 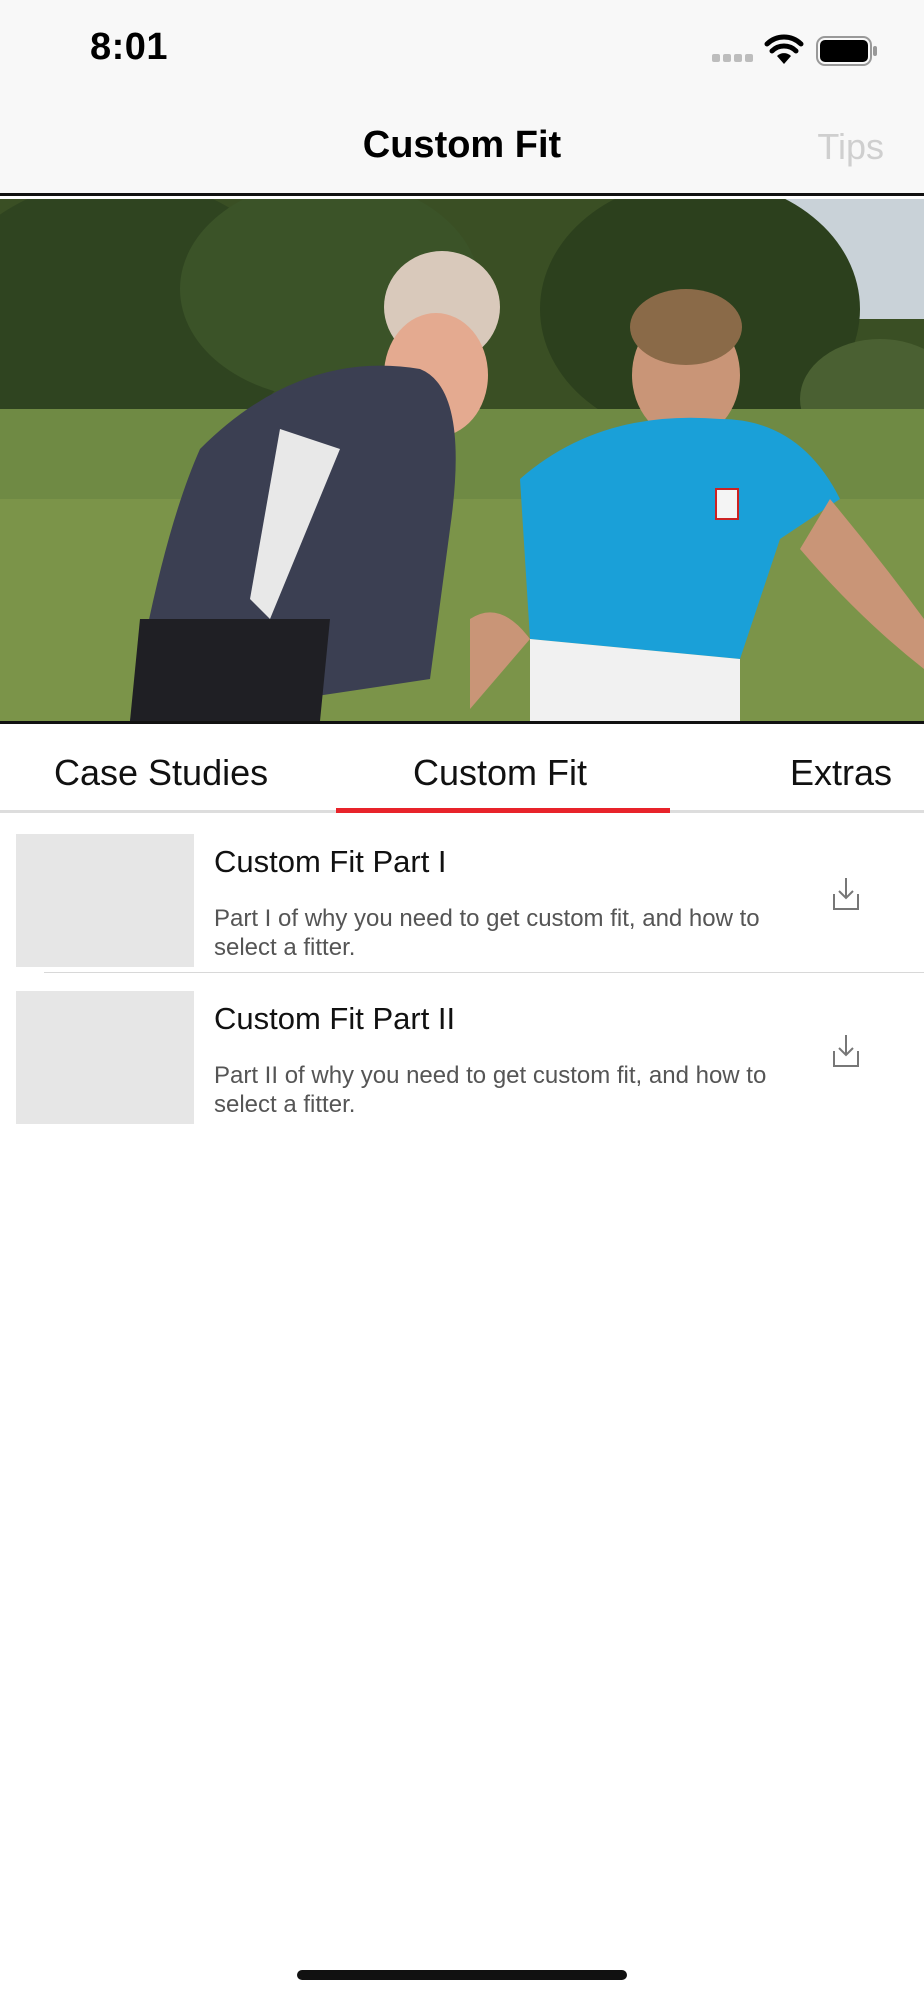 What do you see at coordinates (734, 59) in the screenshot?
I see `cellular-signal-icon` at bounding box center [734, 59].